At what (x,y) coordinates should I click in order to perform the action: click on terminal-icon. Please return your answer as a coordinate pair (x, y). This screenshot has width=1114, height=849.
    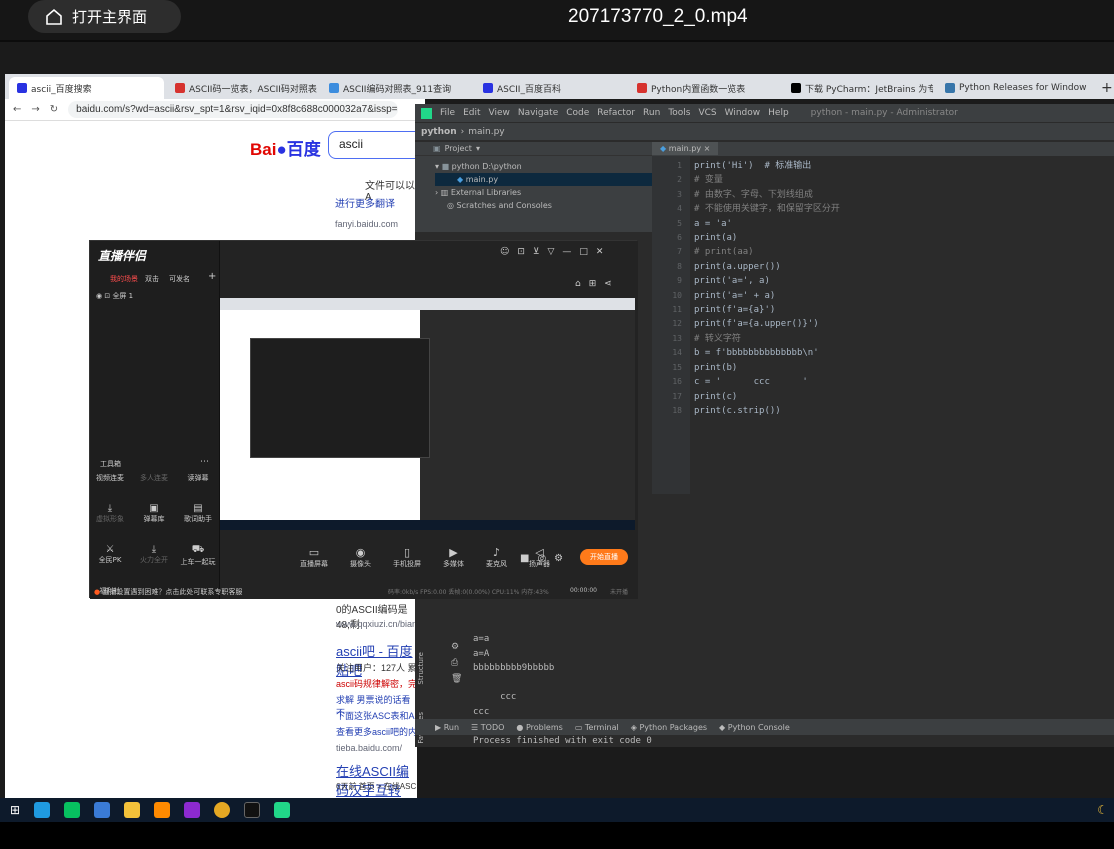
    Looking at the image, I should click on (252, 810).